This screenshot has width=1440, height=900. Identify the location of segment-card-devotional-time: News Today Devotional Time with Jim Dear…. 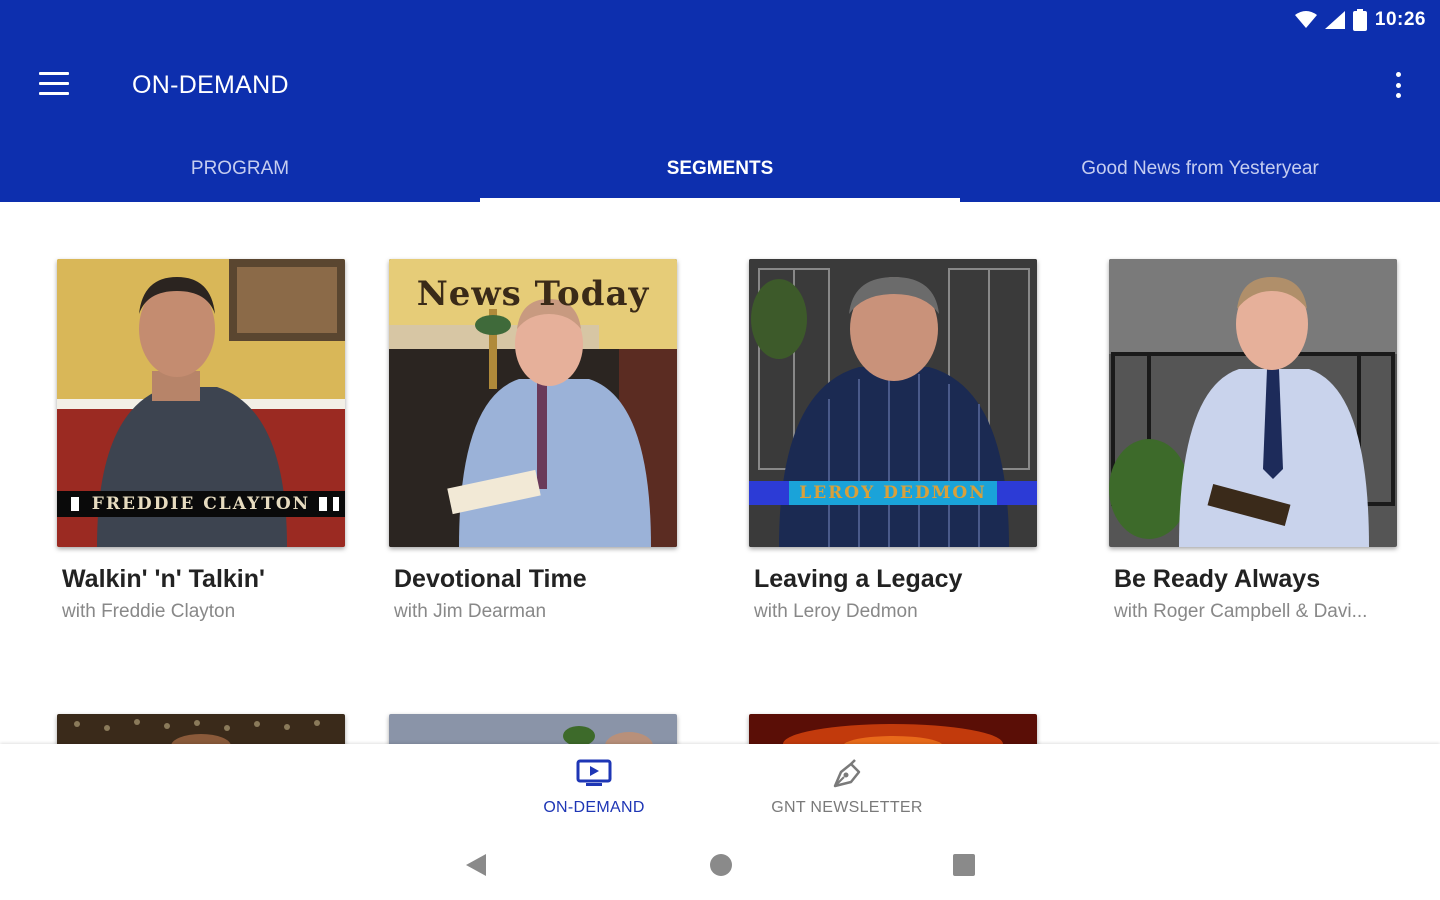
(534, 441).